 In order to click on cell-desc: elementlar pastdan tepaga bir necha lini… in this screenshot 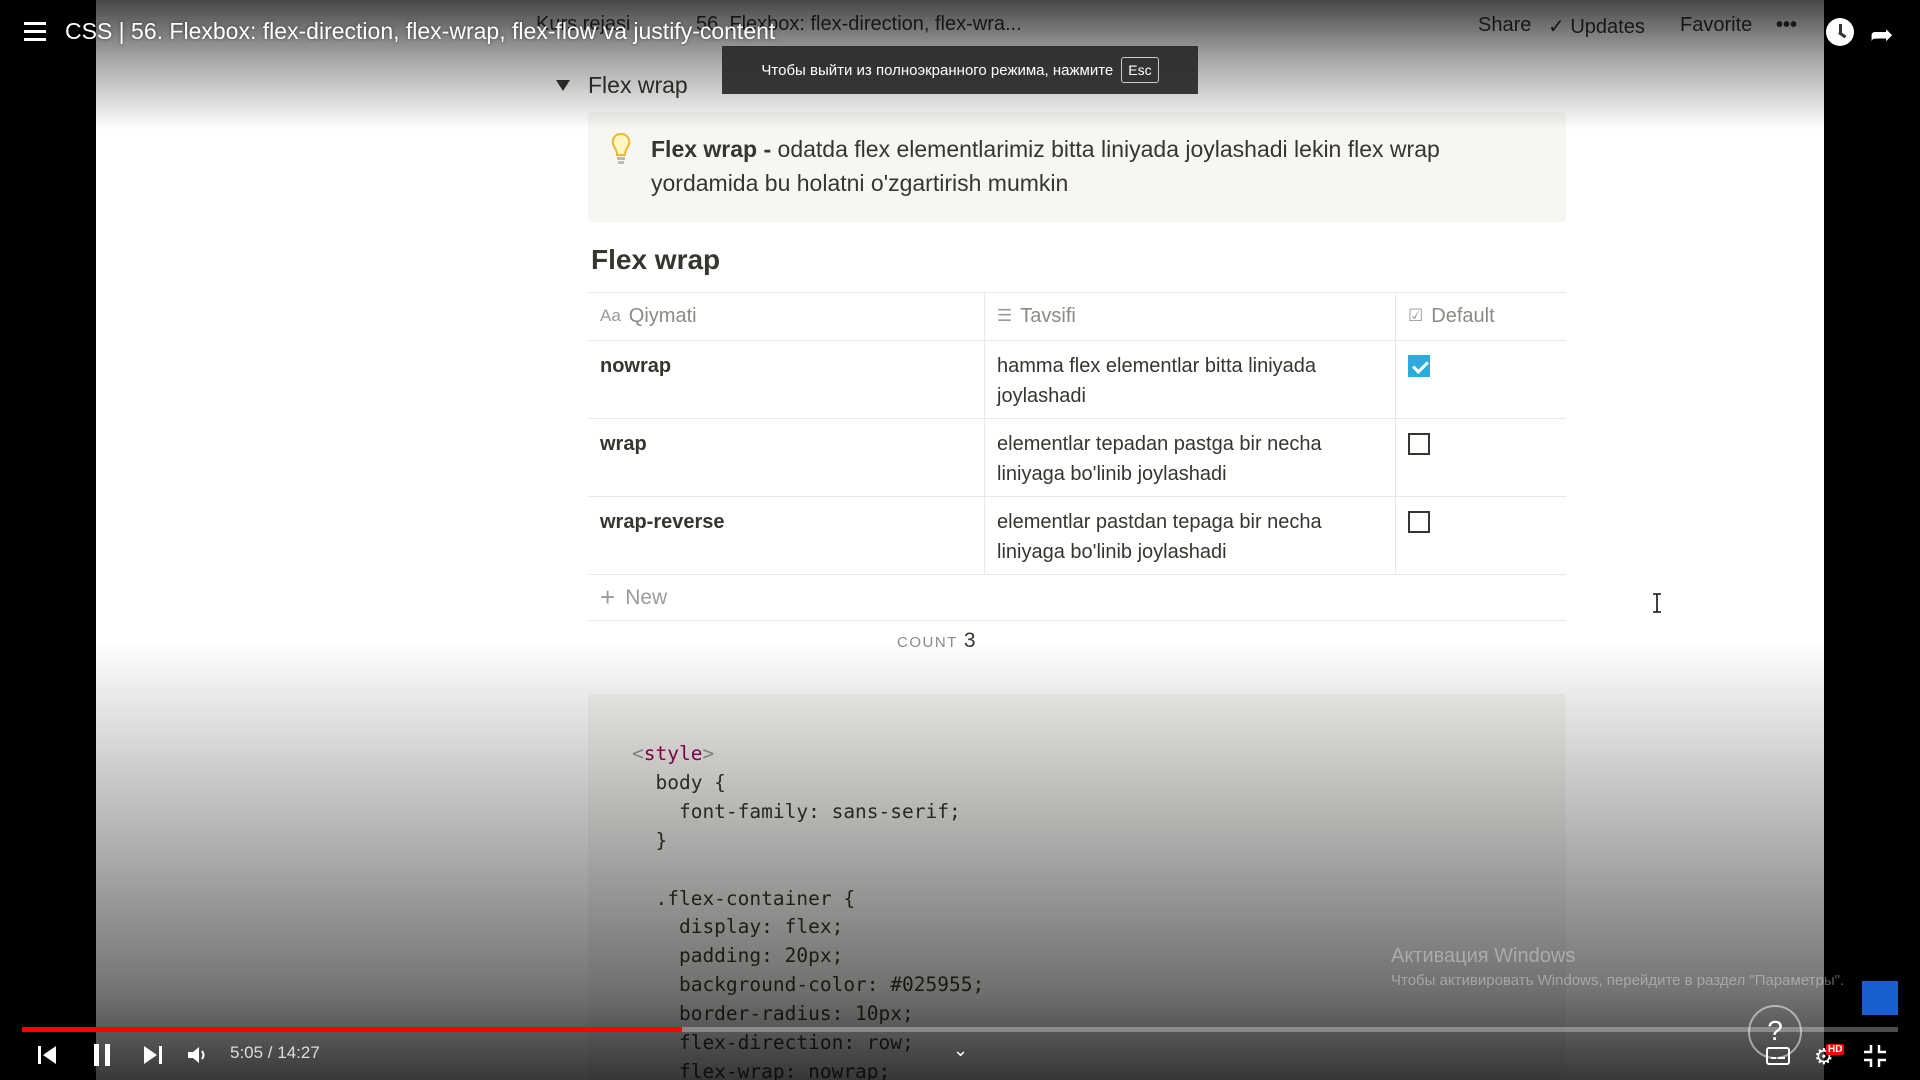, I will do `click(1190, 535)`.